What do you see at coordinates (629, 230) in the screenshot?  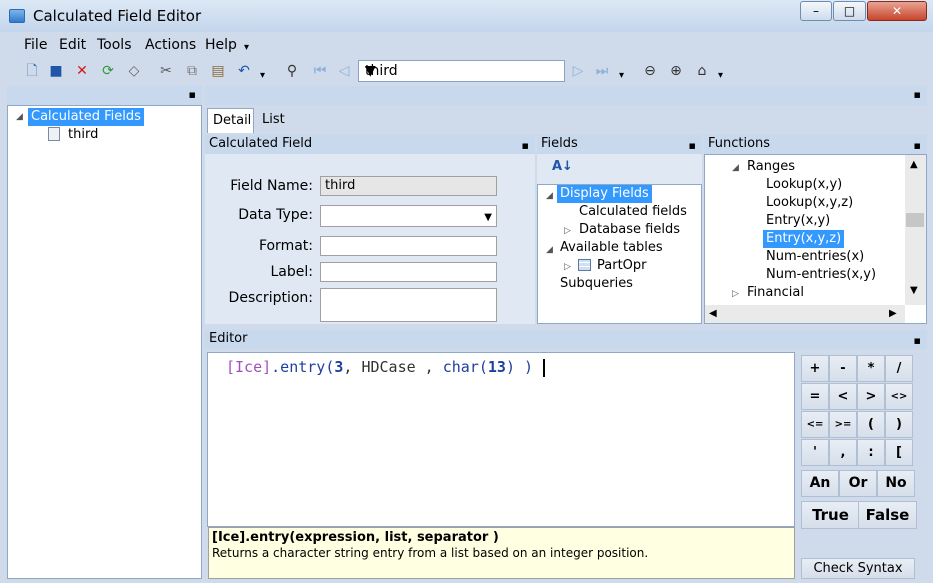 I see `tree-database-fields: Database fields` at bounding box center [629, 230].